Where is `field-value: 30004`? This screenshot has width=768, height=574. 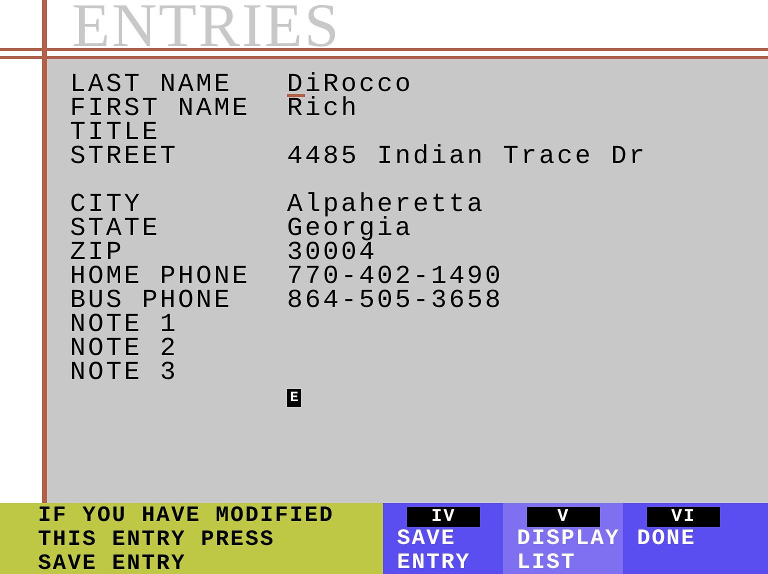 field-value: 30004 is located at coordinates (332, 252).